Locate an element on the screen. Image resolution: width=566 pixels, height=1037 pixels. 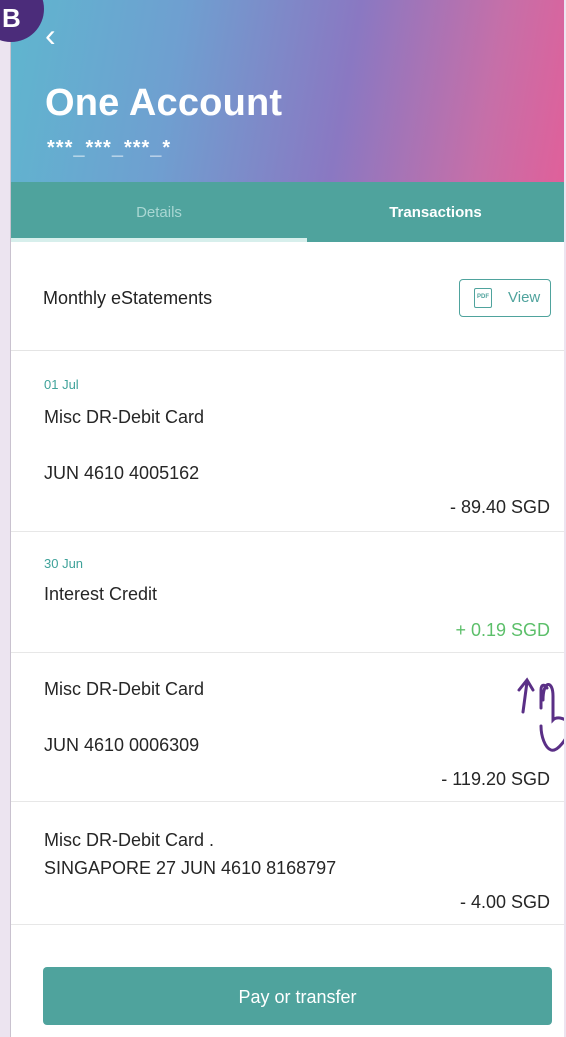
swipe-up-gesture-icon is located at coordinates (540, 714).